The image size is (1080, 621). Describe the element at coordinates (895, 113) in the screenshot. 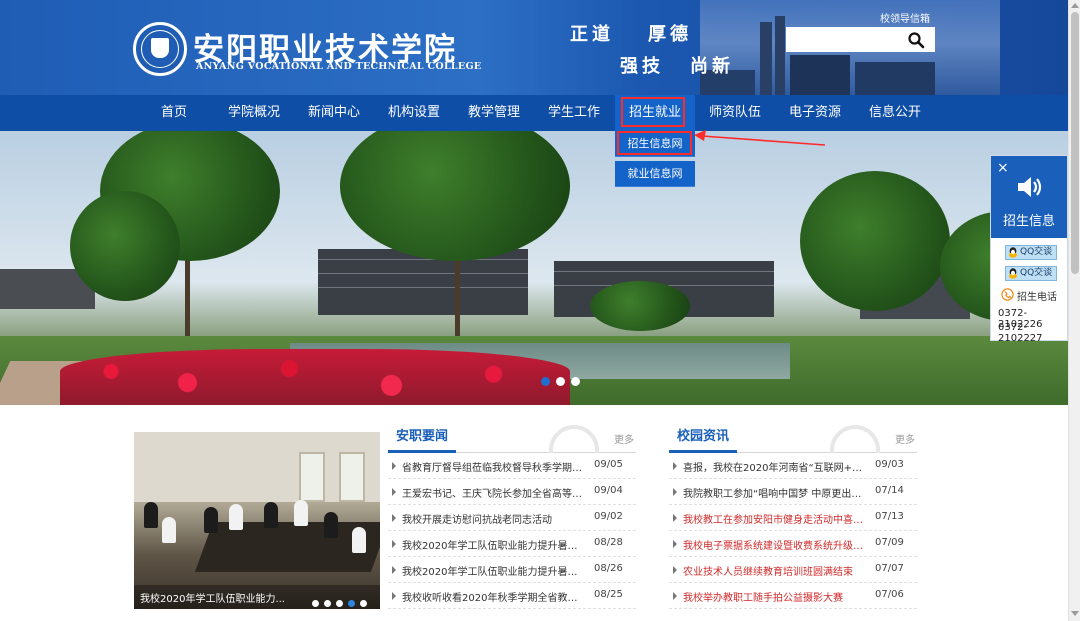

I see `nav-info-disclosure: 信息公开` at that location.